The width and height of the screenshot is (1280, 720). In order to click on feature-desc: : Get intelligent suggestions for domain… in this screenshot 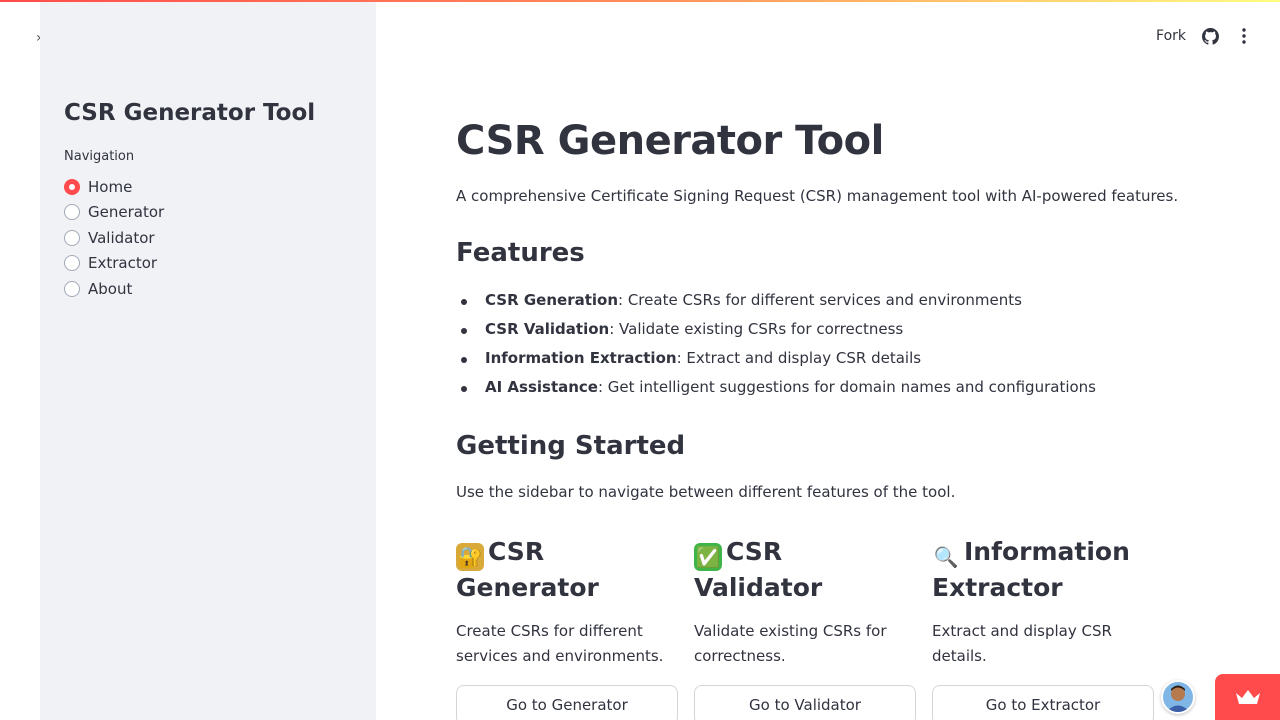, I will do `click(846, 387)`.